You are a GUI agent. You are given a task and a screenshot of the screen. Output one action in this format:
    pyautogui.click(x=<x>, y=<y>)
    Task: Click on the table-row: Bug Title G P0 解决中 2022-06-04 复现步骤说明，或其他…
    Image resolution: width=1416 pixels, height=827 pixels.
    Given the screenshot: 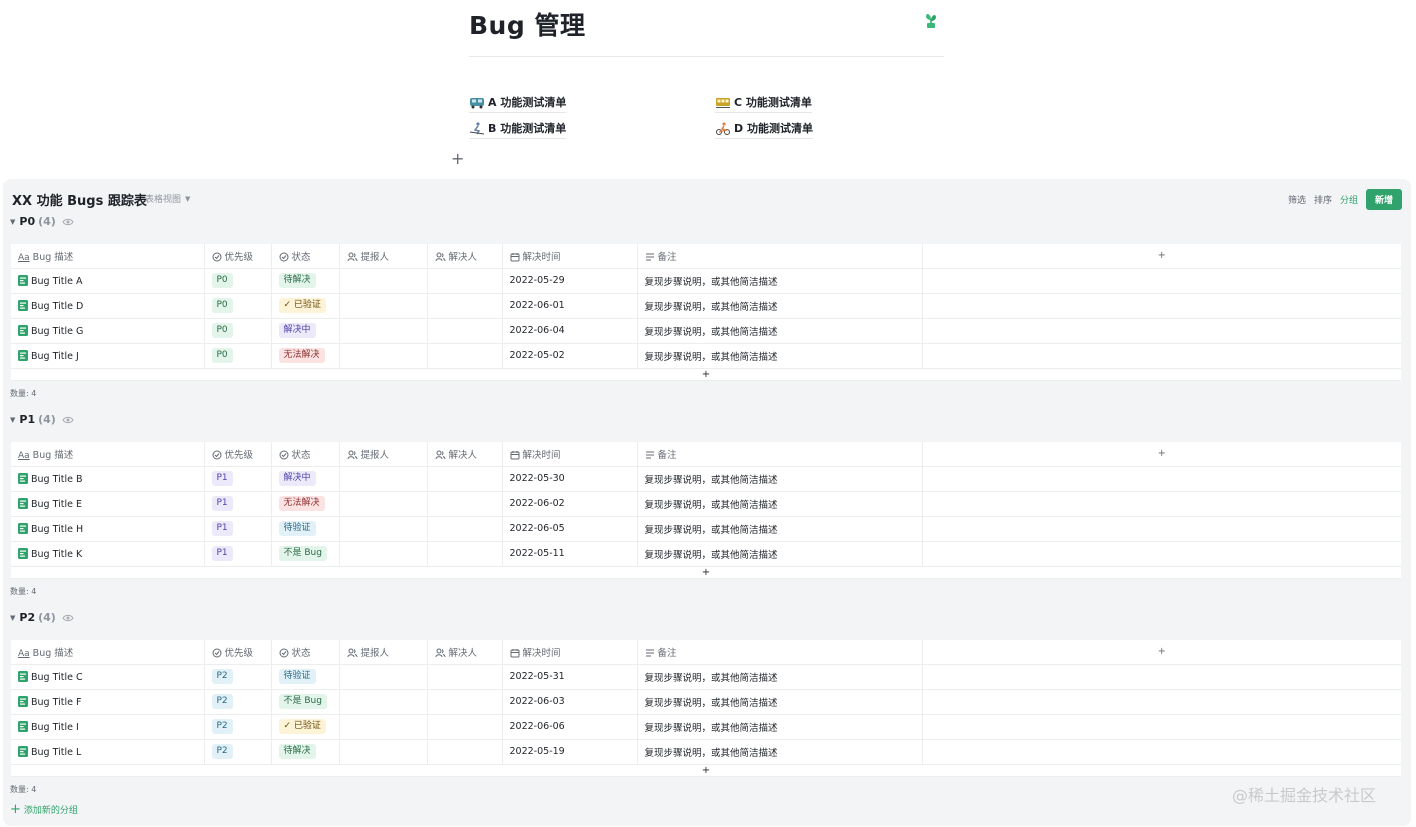 What is the action you would take?
    pyautogui.click(x=706, y=331)
    